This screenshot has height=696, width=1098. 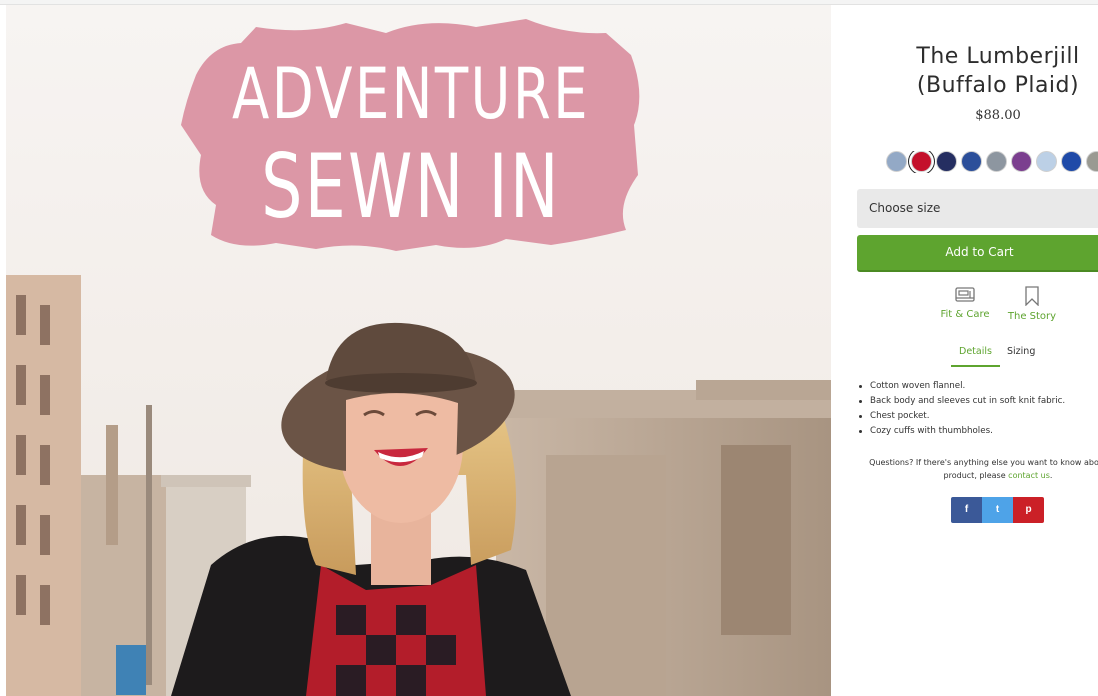 What do you see at coordinates (1051, 475) in the screenshot?
I see `questions-suffix: .` at bounding box center [1051, 475].